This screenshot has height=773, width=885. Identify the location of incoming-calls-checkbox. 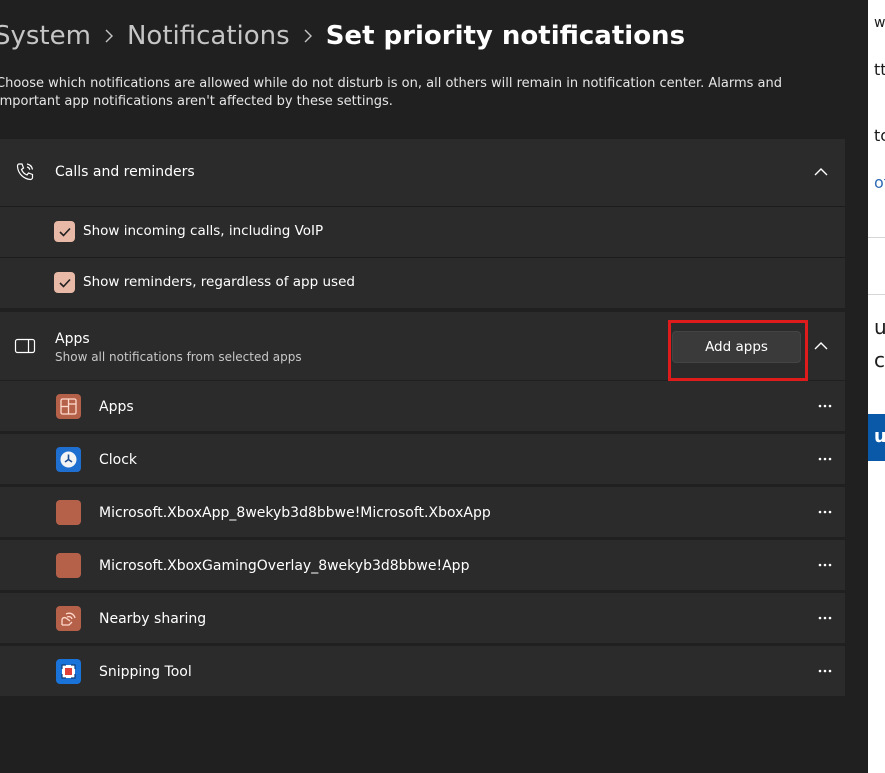
(64, 231).